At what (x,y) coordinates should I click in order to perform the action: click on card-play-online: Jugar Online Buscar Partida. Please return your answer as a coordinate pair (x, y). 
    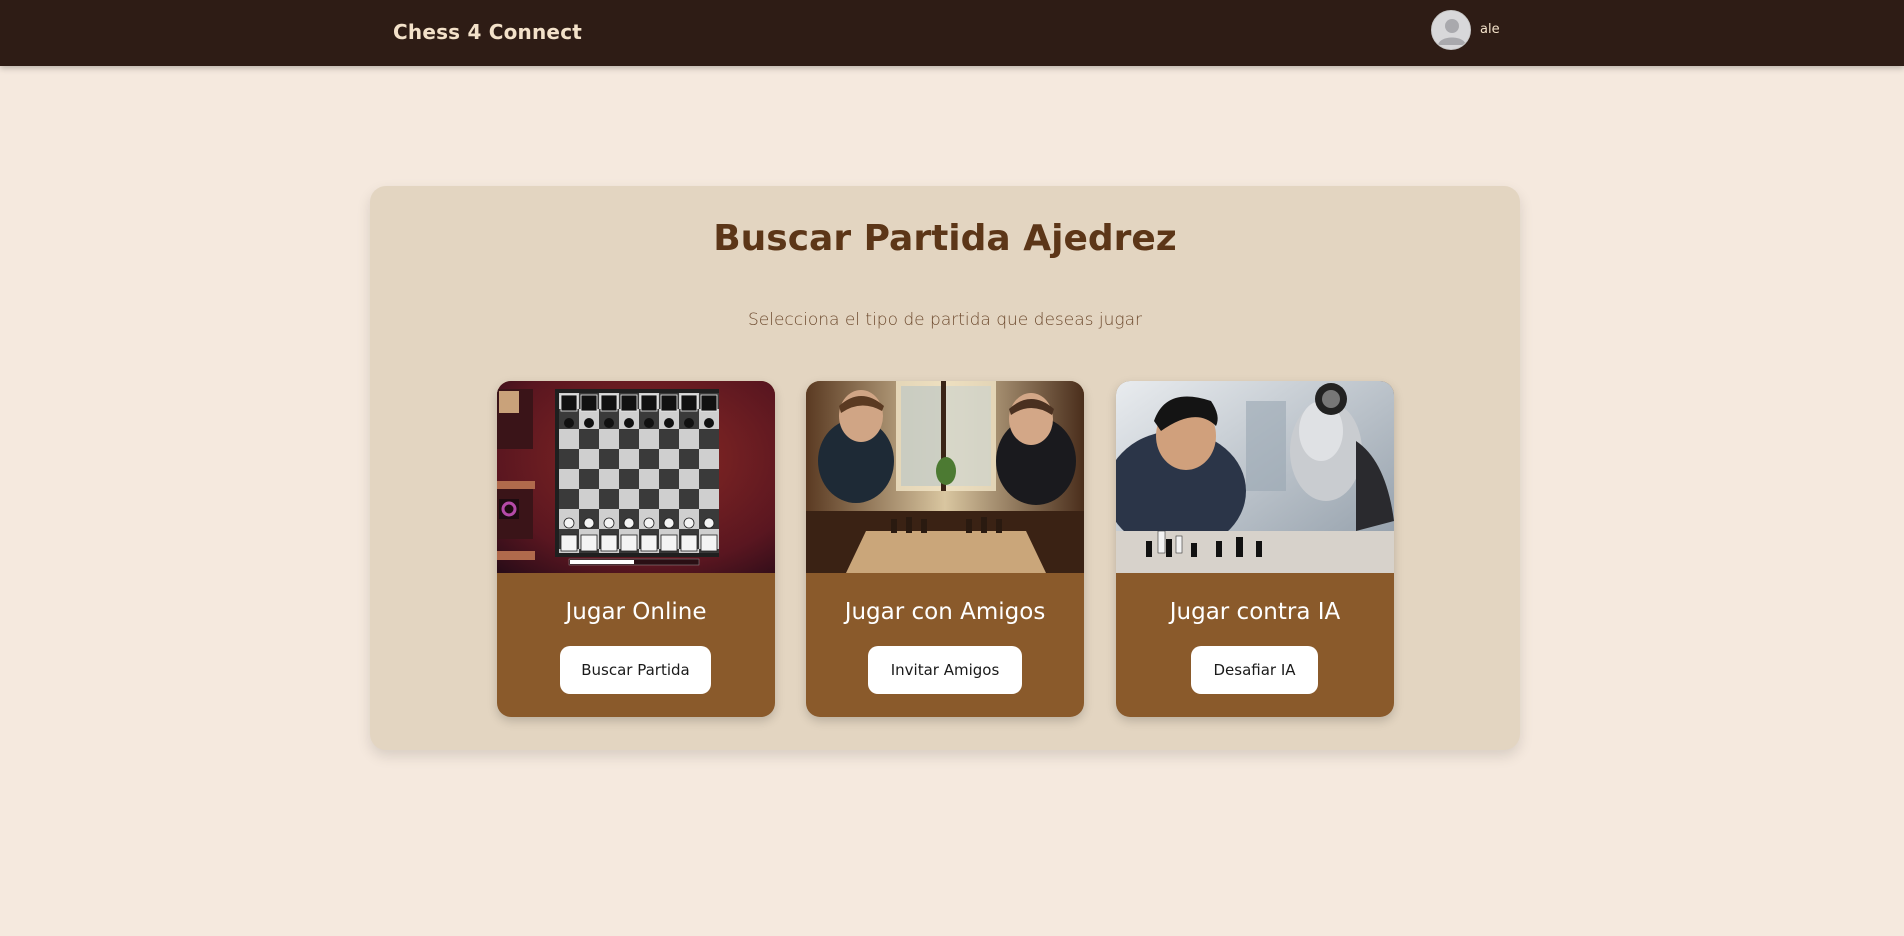
    Looking at the image, I should click on (636, 549).